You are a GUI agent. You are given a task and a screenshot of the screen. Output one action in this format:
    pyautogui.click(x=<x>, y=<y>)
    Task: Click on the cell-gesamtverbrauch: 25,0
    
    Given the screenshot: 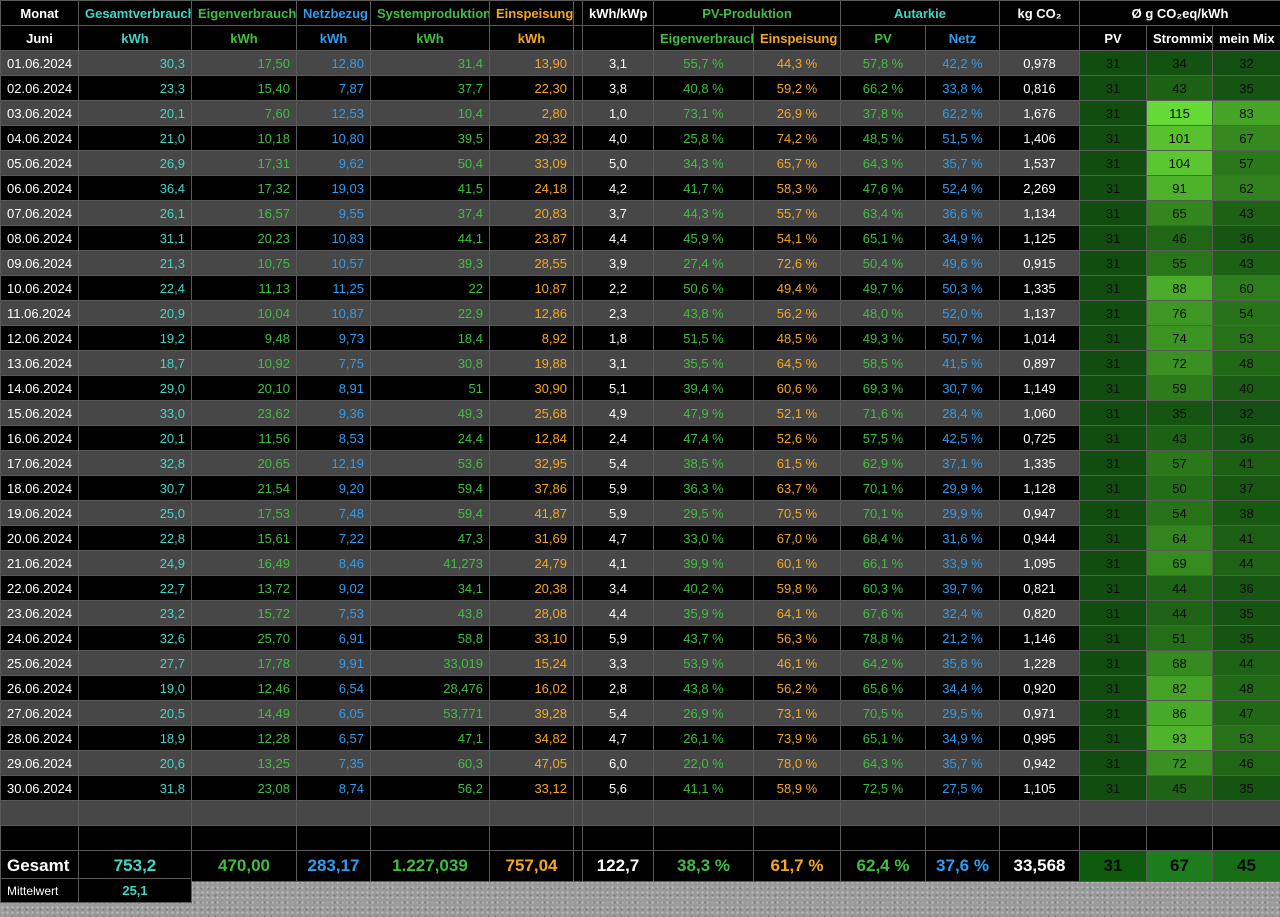 What is the action you would take?
    pyautogui.click(x=135, y=513)
    